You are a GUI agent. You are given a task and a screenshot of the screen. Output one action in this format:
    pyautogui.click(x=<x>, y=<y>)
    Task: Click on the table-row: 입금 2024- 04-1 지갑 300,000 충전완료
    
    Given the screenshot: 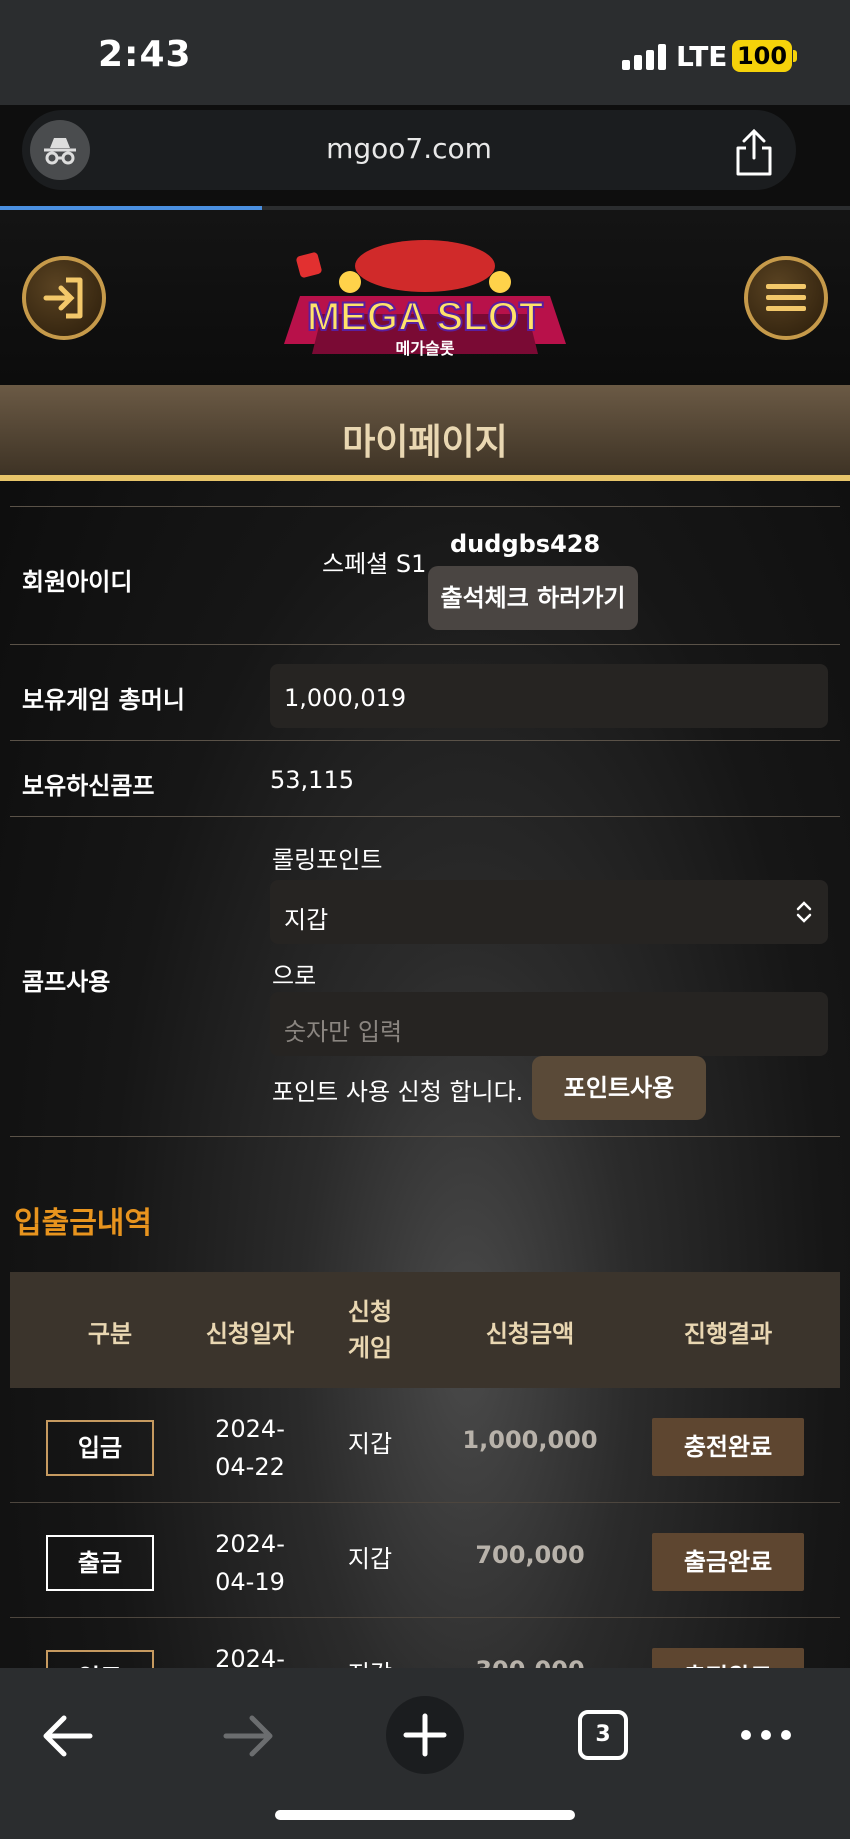 What is the action you would take?
    pyautogui.click(x=425, y=1643)
    